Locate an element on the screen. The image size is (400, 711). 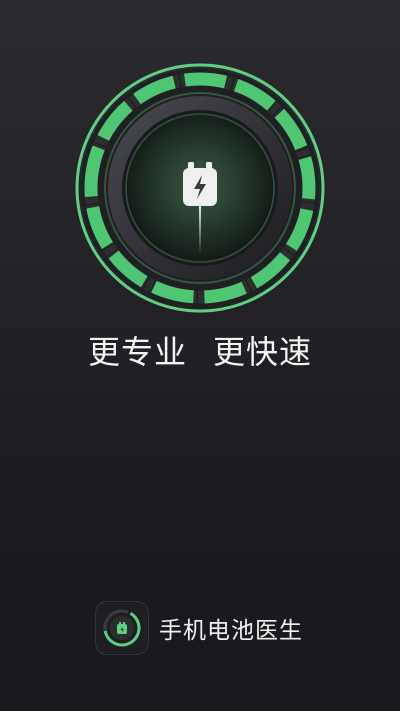
app-name: 手机电池医生 is located at coordinates (231, 631).